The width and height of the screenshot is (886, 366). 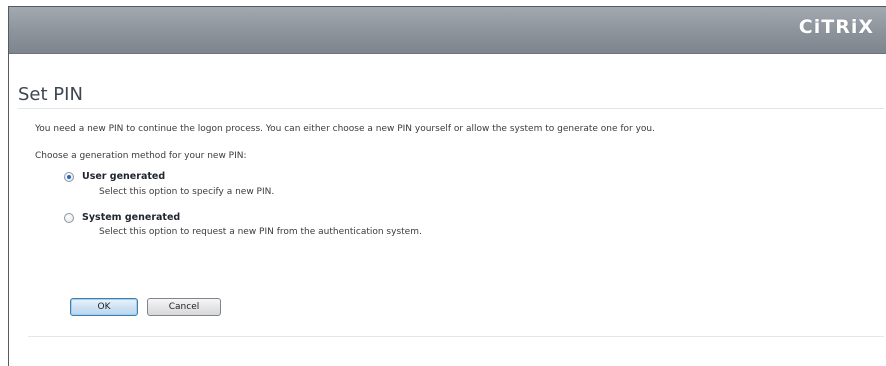 I want to click on cancel-button: Cancel, so click(x=184, y=307).